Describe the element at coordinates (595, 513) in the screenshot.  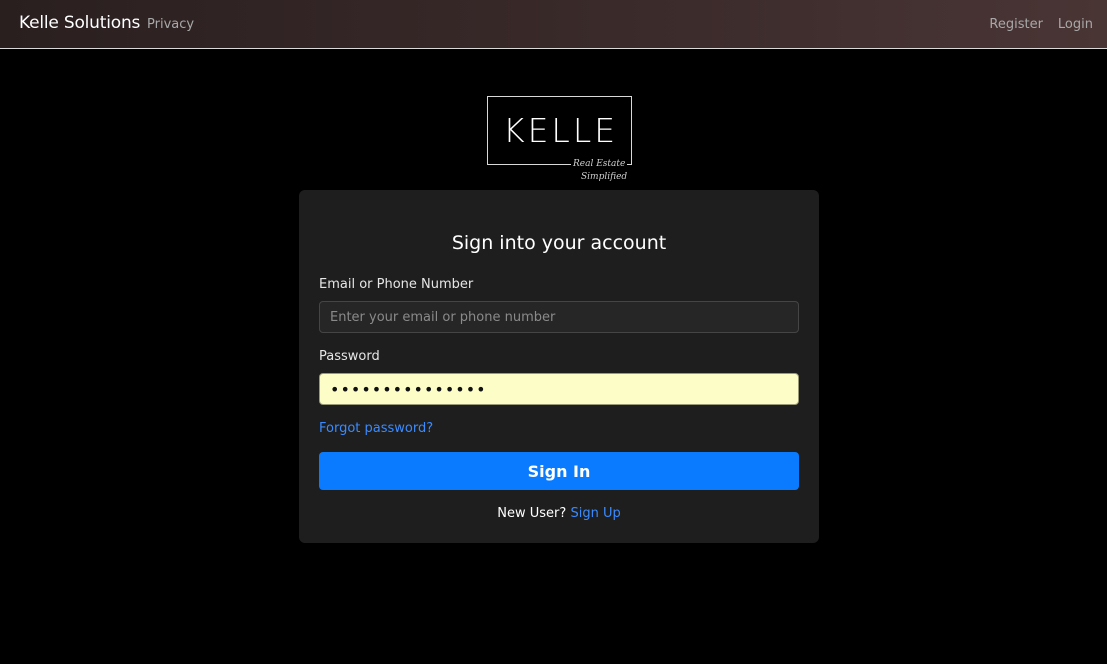
I see `sign-up-link: Sign Up` at that location.